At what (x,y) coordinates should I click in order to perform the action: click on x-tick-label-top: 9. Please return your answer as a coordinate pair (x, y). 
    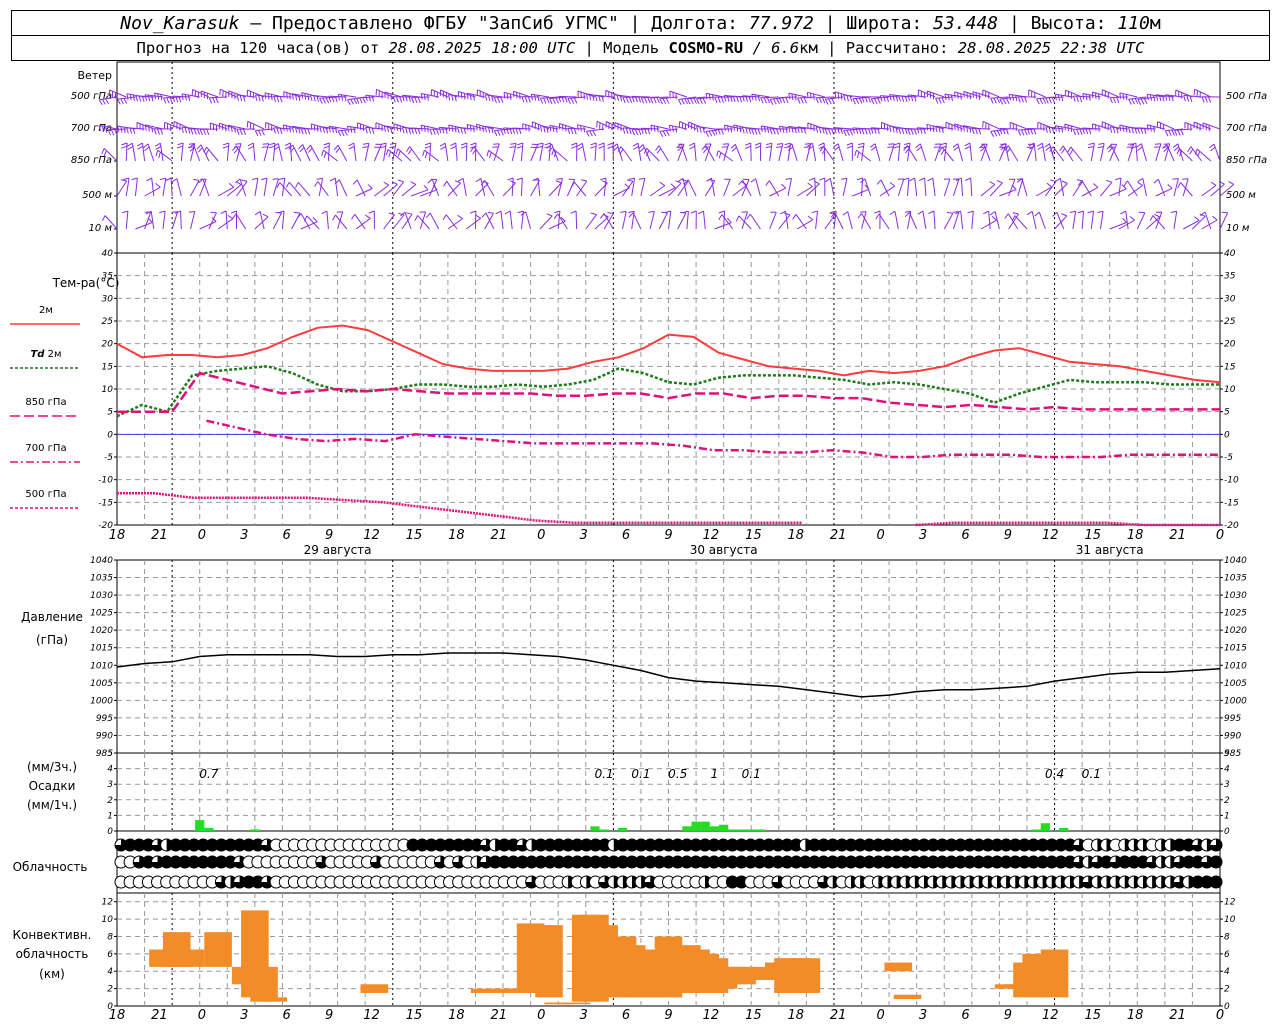
    Looking at the image, I should click on (668, 535).